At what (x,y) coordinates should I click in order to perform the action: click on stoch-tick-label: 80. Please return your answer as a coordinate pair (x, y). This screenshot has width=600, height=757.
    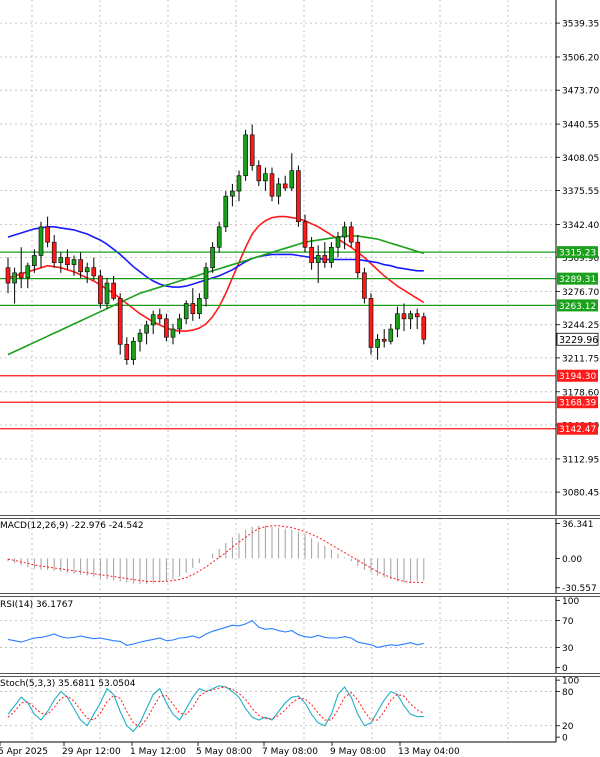
    Looking at the image, I should click on (568, 693).